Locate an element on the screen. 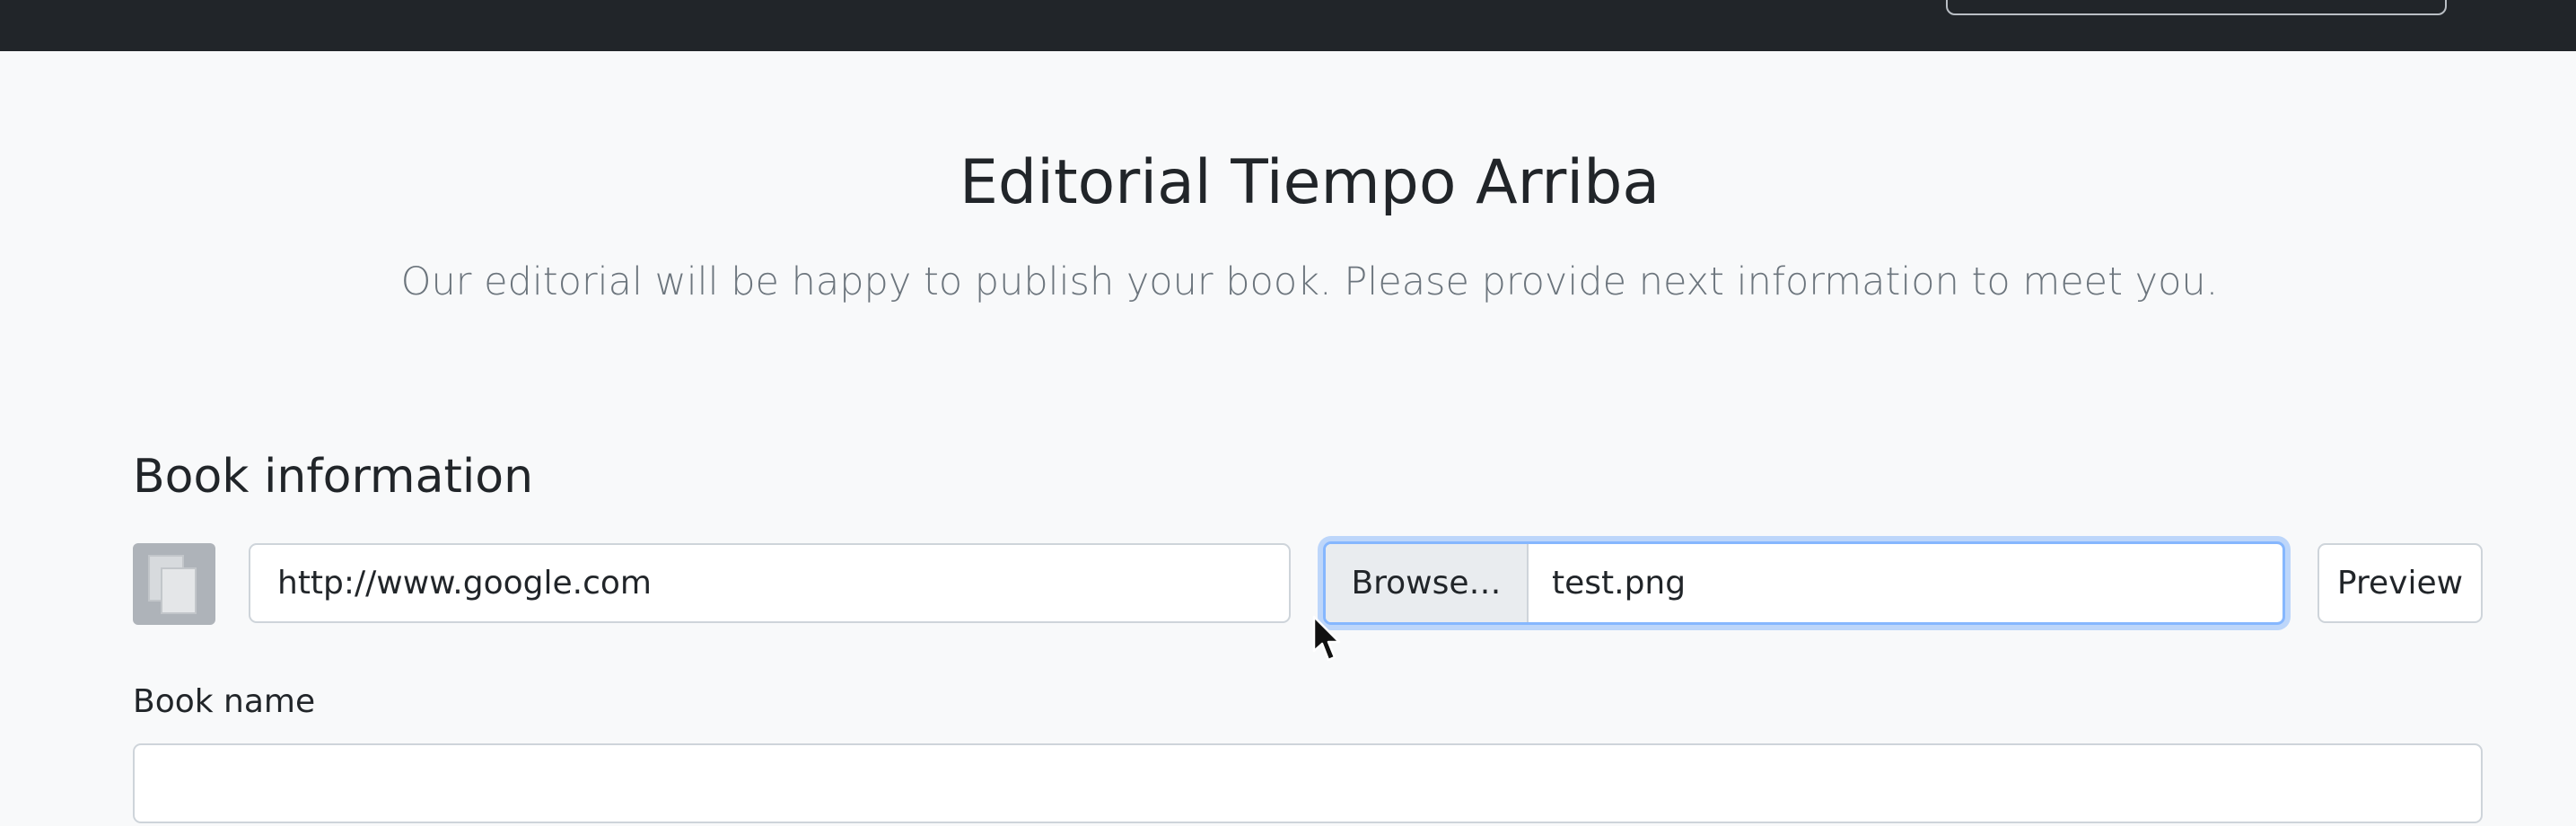 The image size is (2576, 826). preview-button: Preview is located at coordinates (2400, 583).